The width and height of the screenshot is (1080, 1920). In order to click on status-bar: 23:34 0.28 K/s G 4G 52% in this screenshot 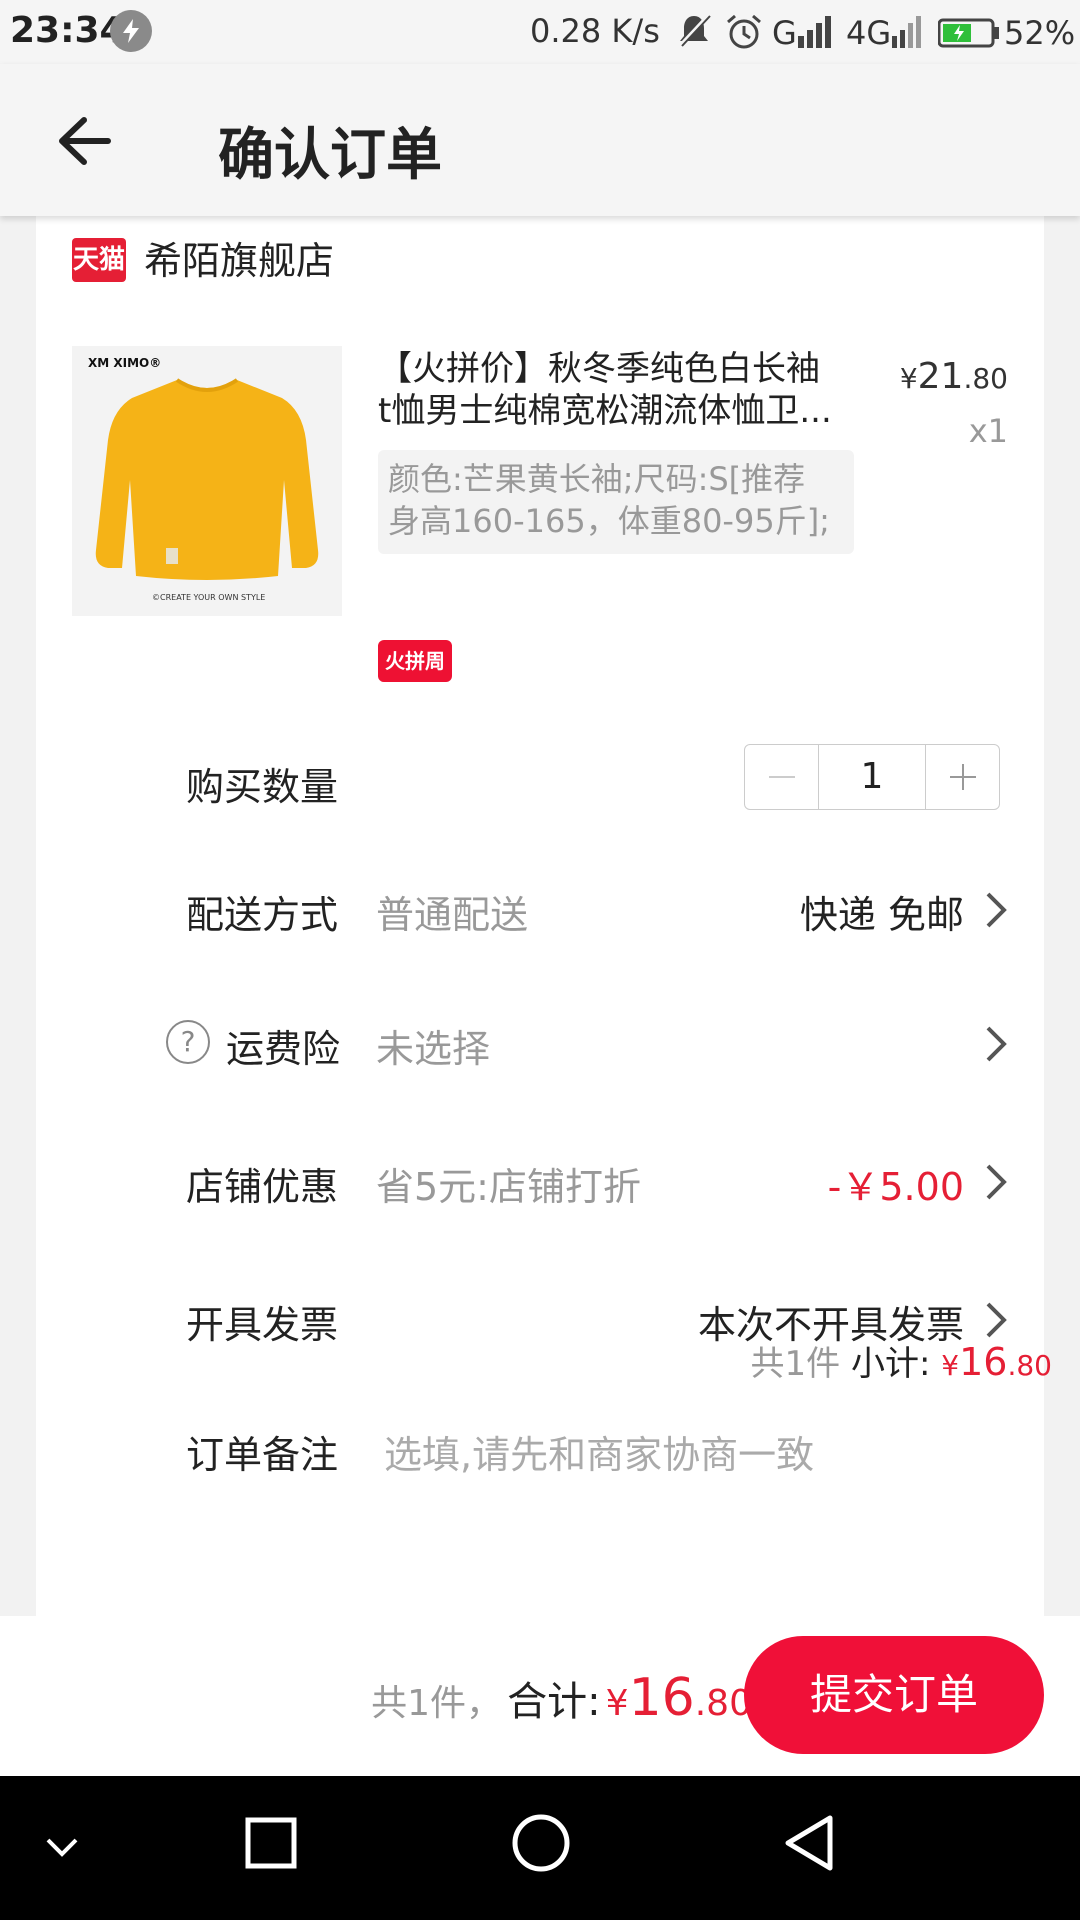, I will do `click(540, 32)`.